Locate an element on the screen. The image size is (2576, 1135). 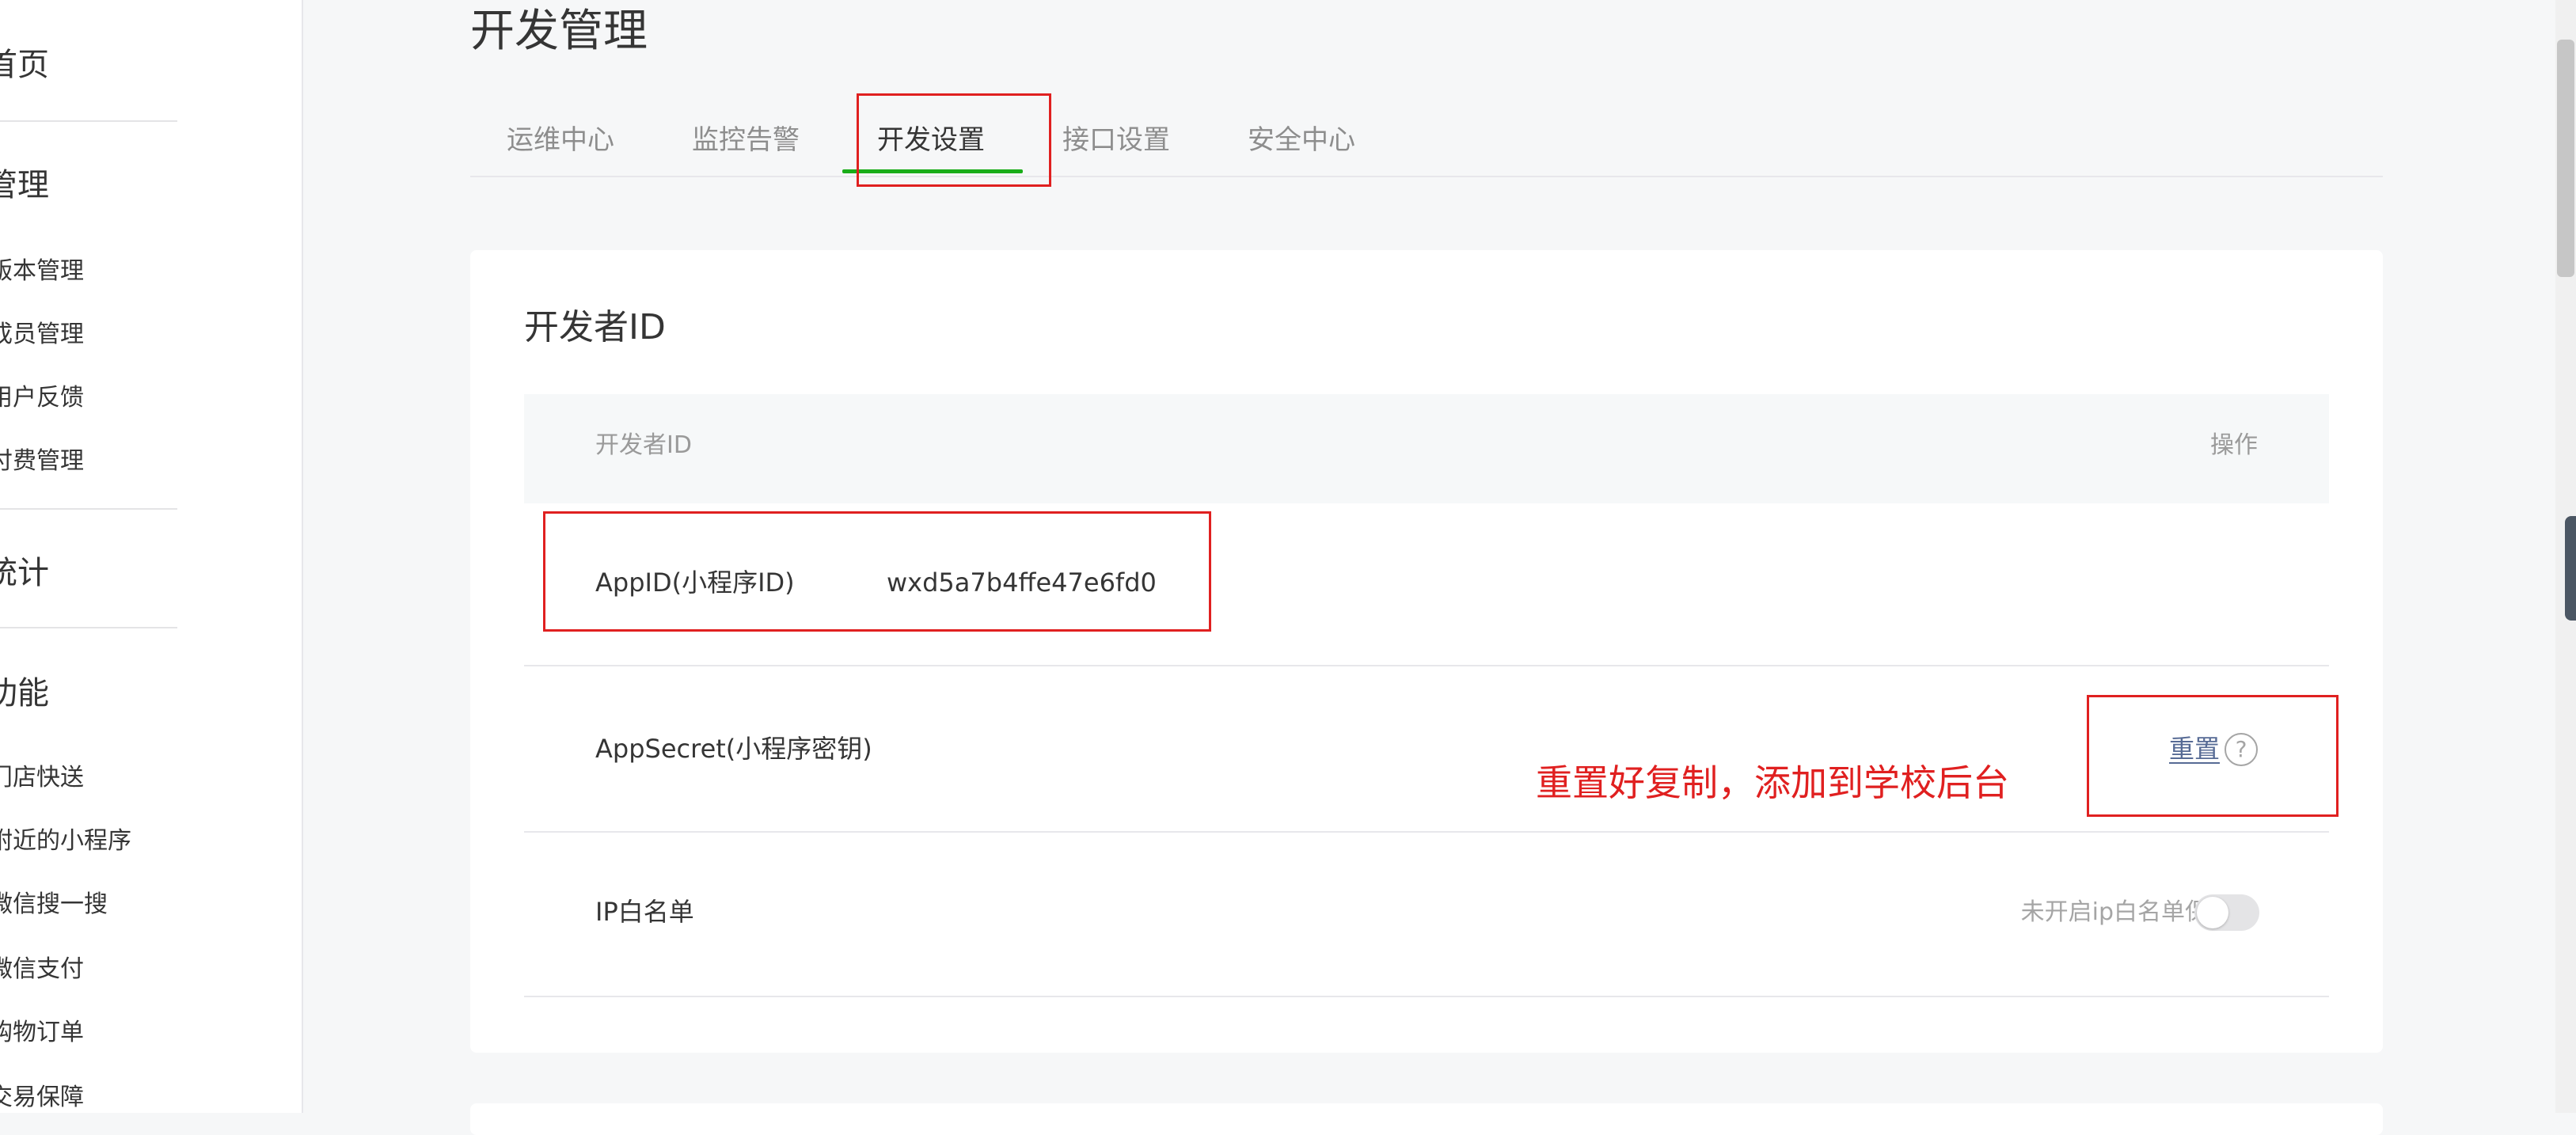
tab-bar: 运维中心 监控告警 开发设置 接口设置 安全中心 is located at coordinates (1426, 148).